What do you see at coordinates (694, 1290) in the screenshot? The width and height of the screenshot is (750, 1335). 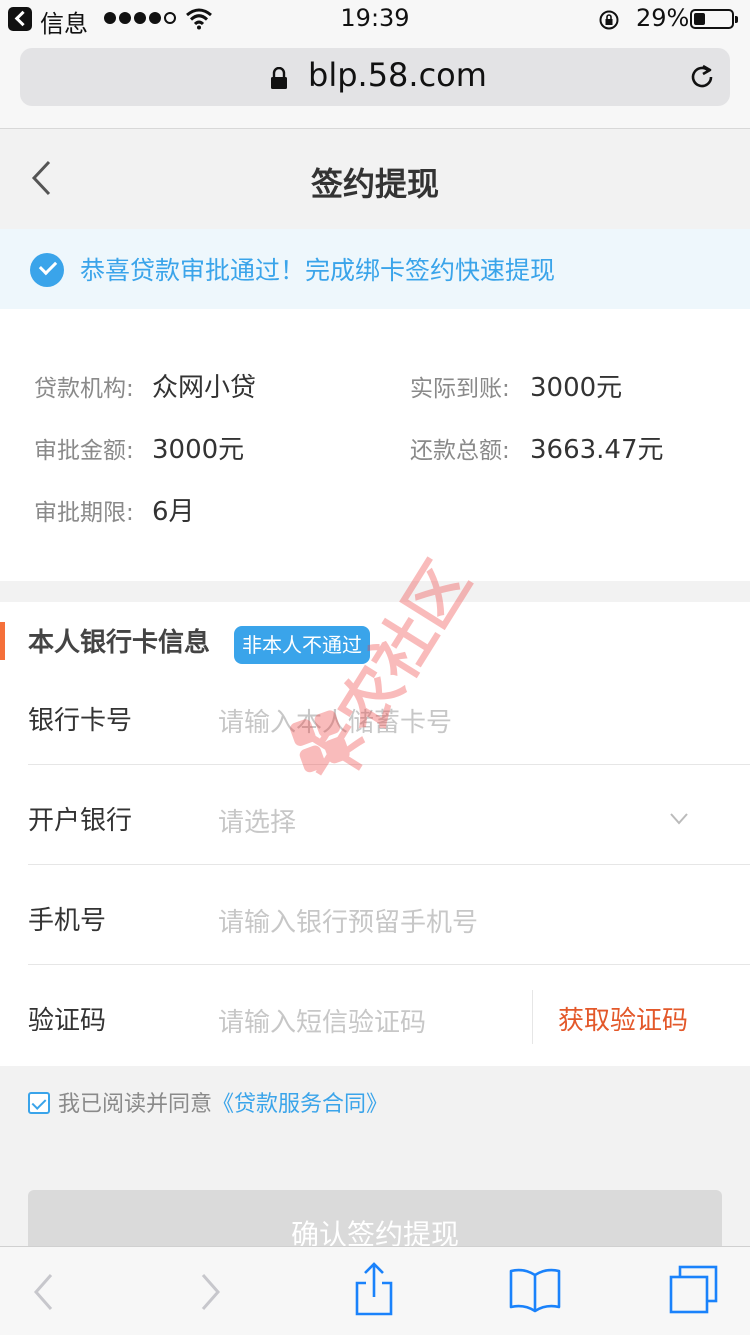 I see `tabs-icon` at bounding box center [694, 1290].